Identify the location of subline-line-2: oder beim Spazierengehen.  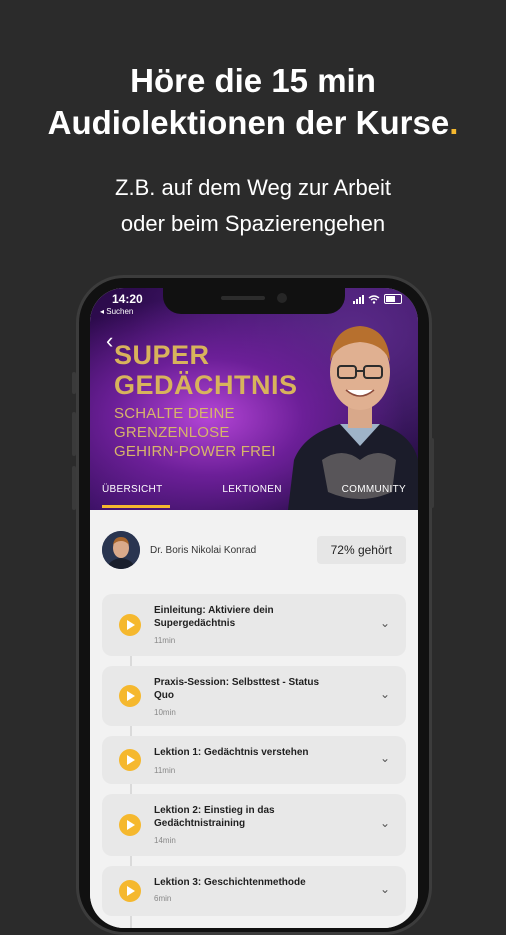
(253, 223).